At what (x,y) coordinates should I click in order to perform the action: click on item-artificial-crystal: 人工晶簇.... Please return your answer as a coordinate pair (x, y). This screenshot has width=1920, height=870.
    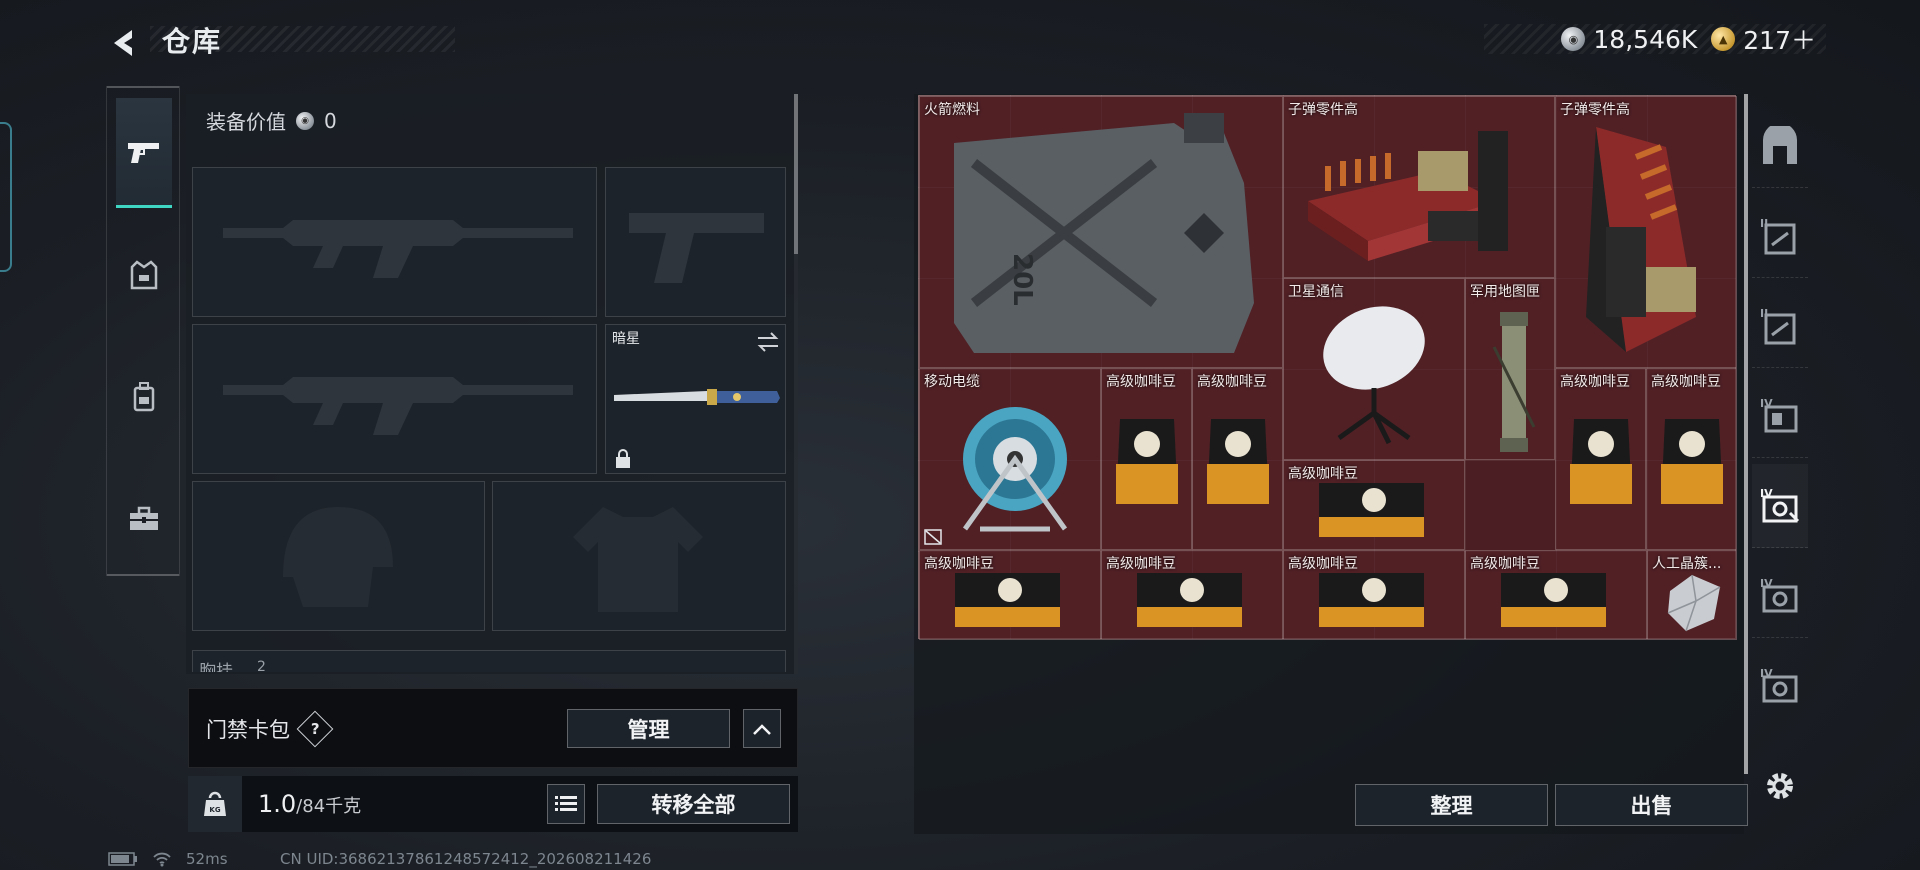
    Looking at the image, I should click on (1692, 595).